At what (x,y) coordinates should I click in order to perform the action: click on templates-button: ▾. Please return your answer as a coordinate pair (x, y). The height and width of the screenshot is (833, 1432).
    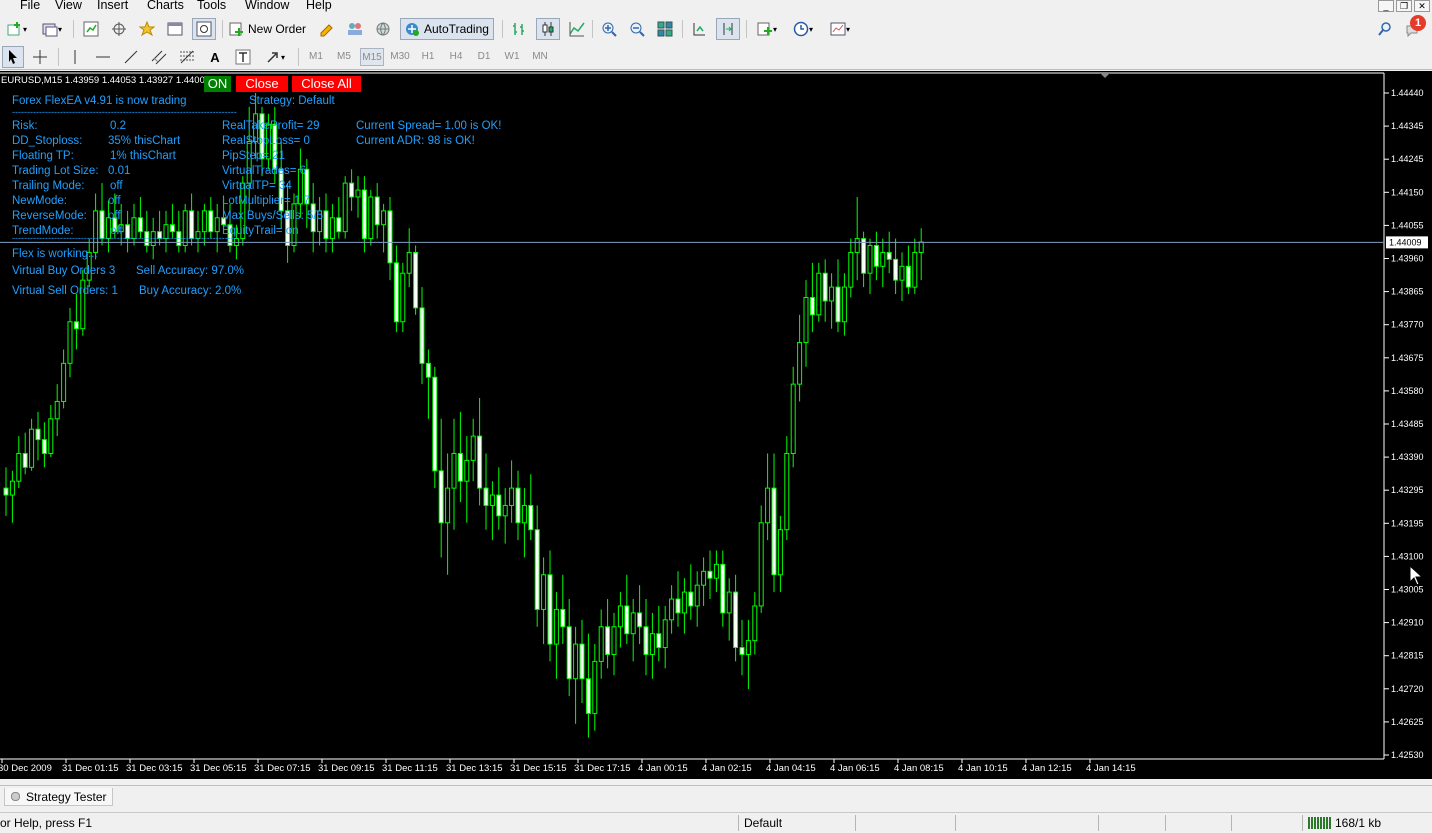
    Looking at the image, I should click on (840, 29).